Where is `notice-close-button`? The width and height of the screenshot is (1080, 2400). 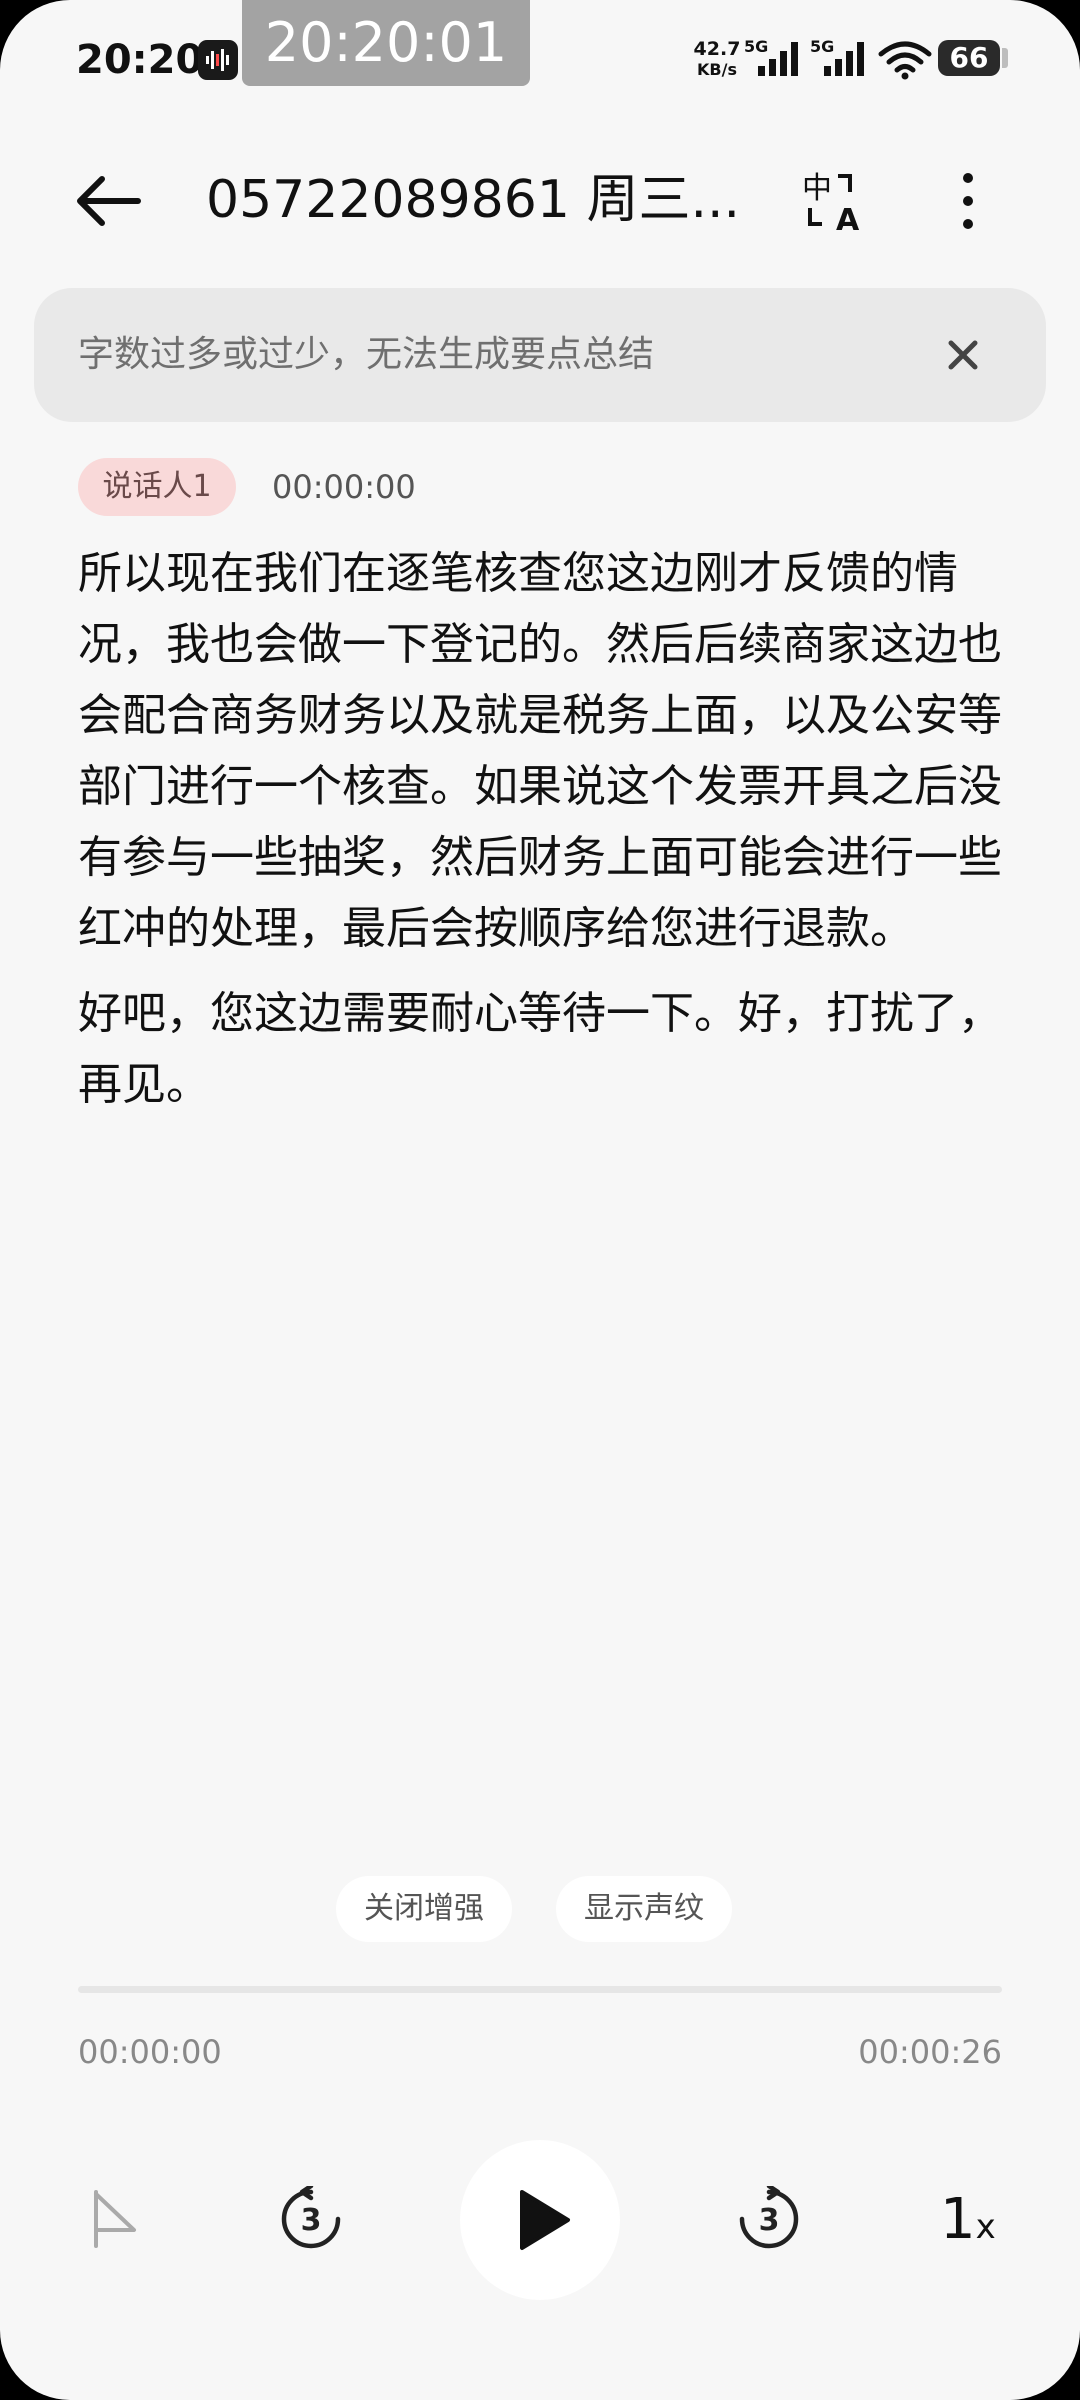
notice-close-button is located at coordinates (963, 355).